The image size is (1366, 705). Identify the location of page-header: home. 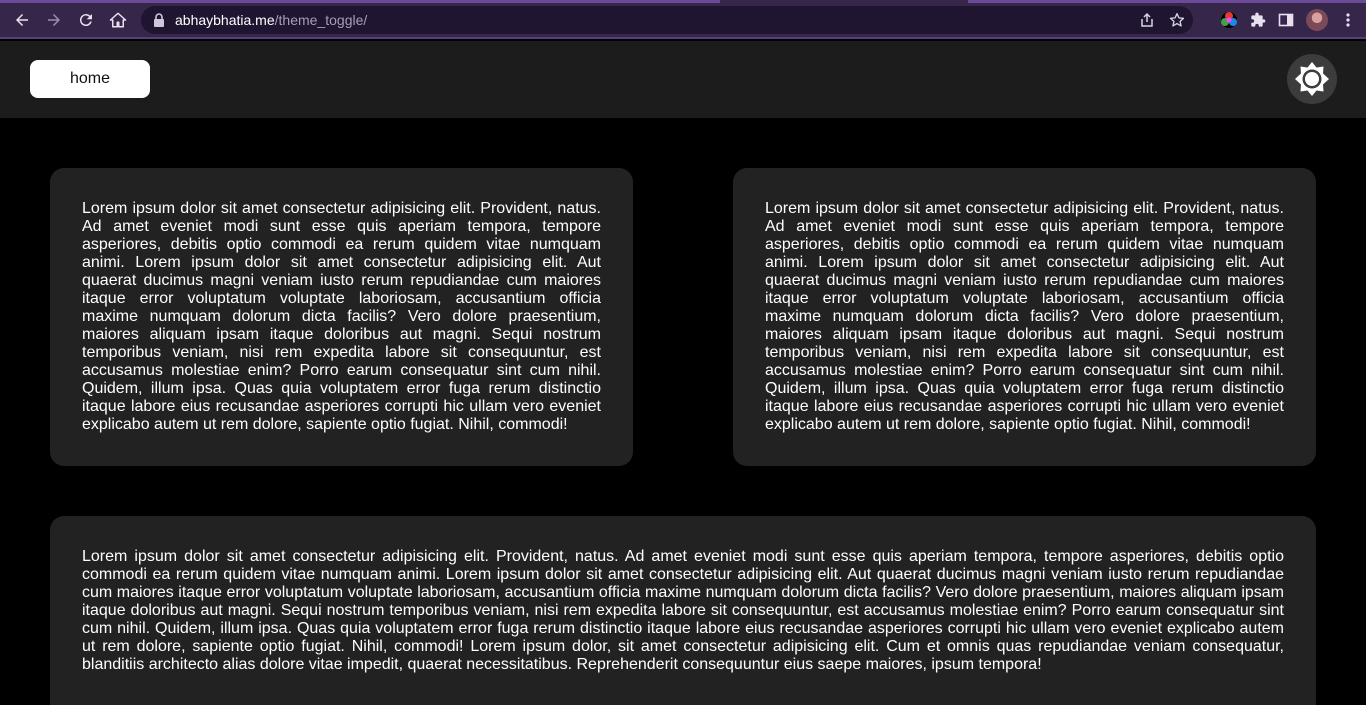
(683, 79).